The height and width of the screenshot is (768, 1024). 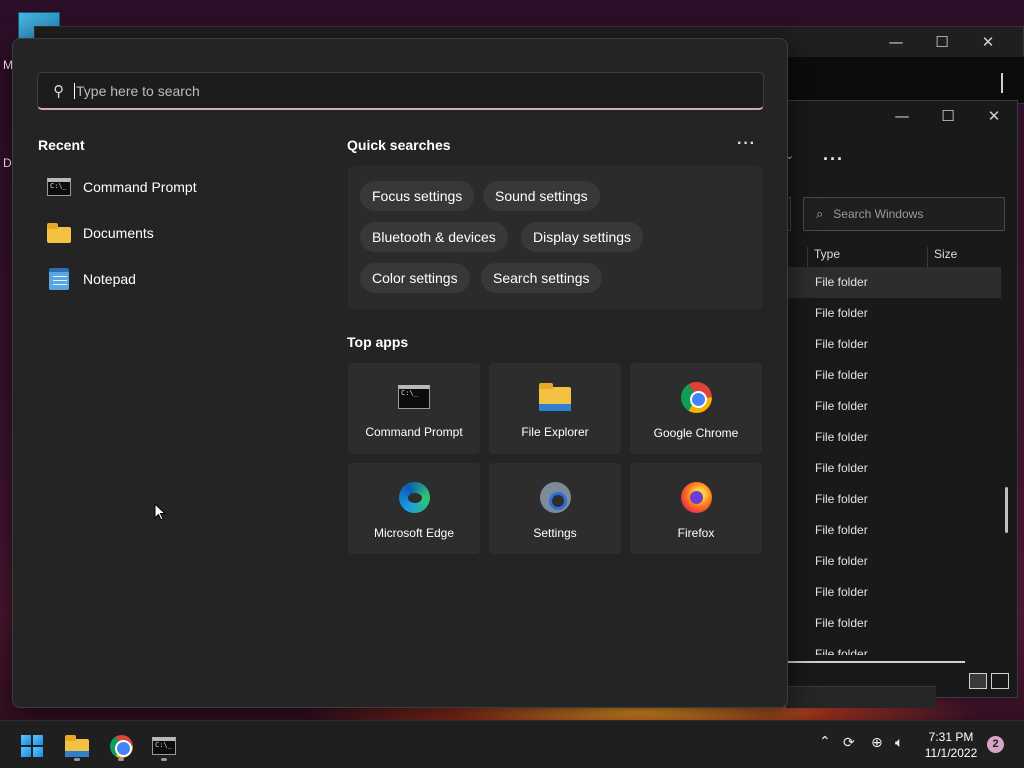 I want to click on sync-icon: ⟳, so click(x=849, y=743).